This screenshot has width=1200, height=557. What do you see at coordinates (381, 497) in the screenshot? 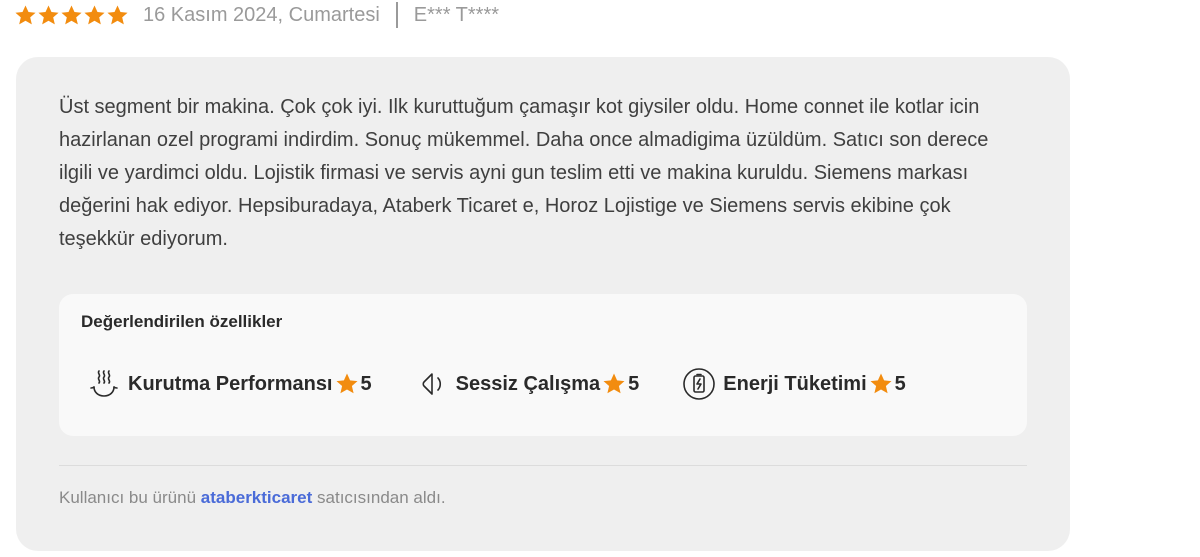
I see `seller-suffix: satıcısından aldı.` at bounding box center [381, 497].